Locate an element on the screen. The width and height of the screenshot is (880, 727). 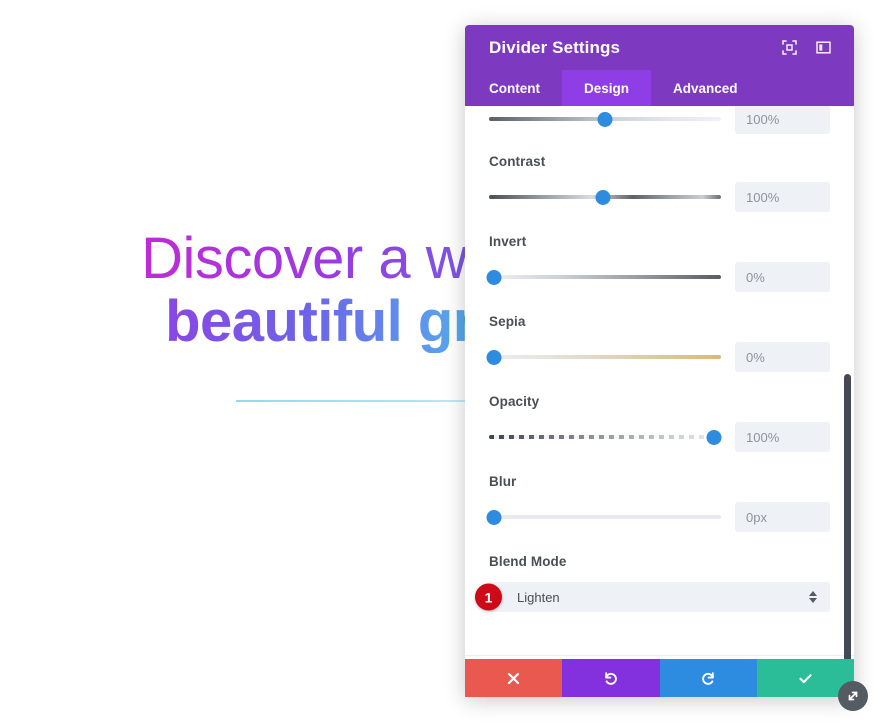
step-number-badge: 1 is located at coordinates (488, 597).